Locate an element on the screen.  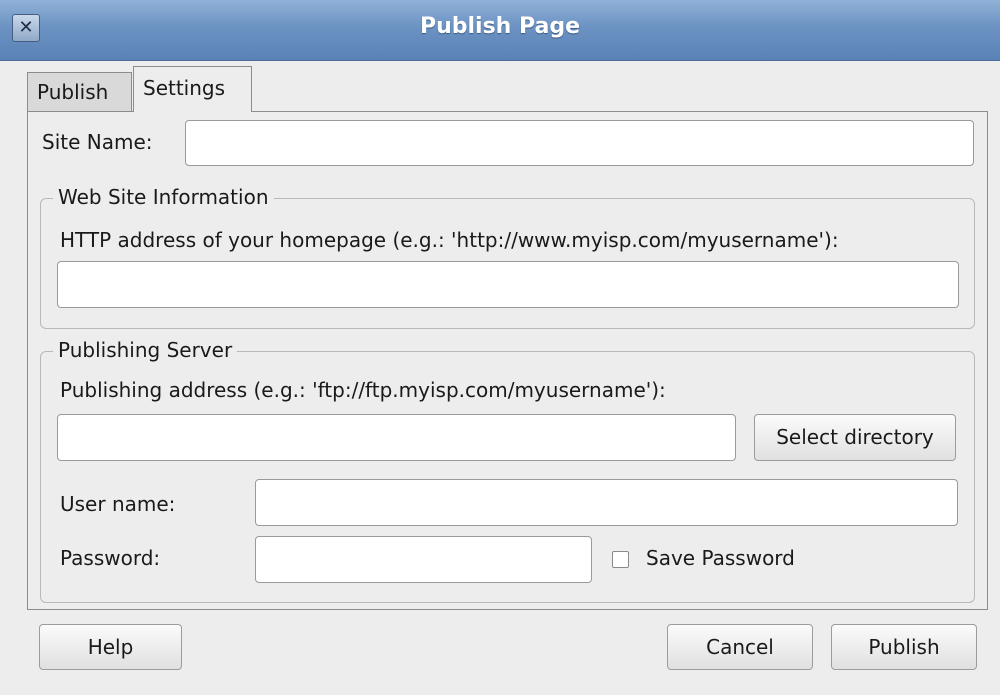
select-directory-button: Select directory is located at coordinates (855, 437).